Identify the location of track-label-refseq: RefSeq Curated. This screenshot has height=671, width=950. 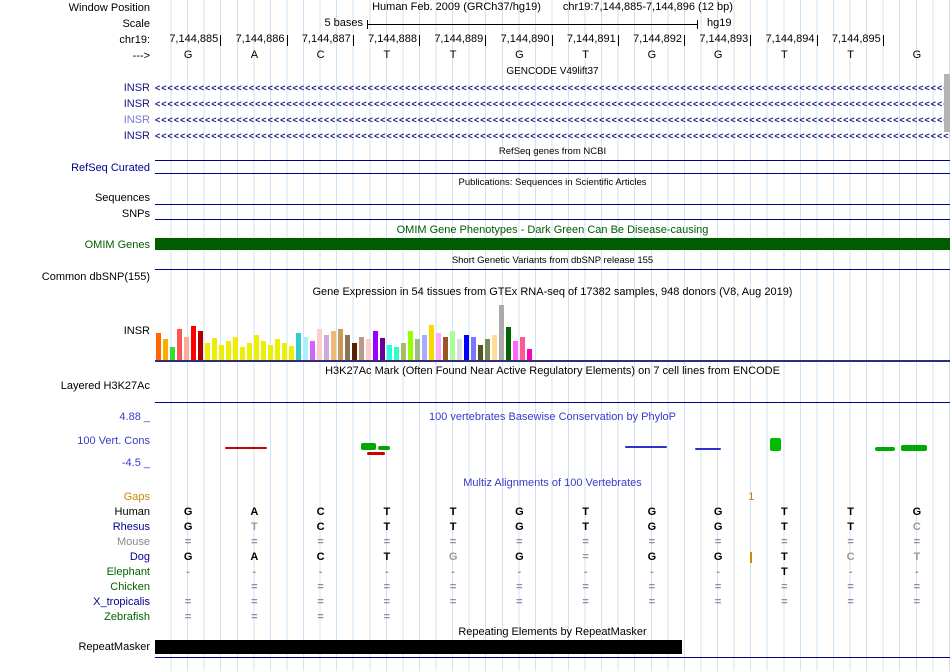
(75, 168).